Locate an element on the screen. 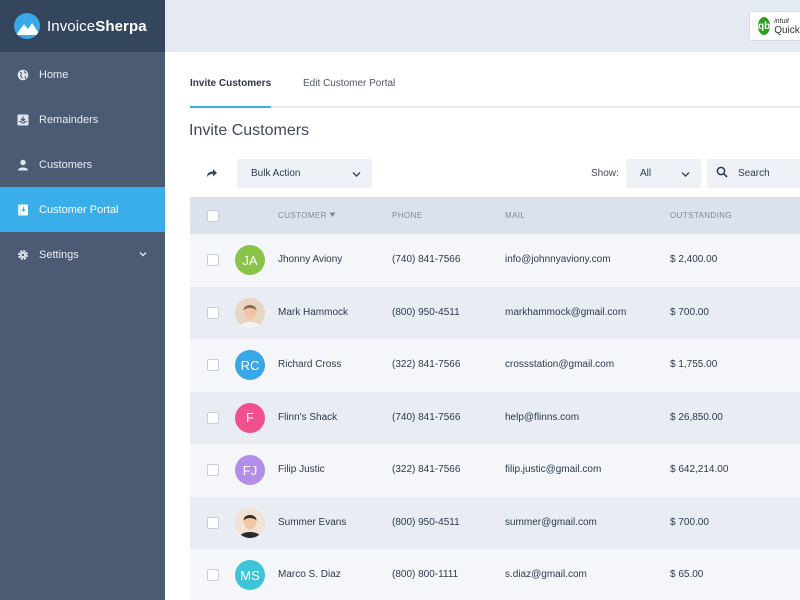  show-filter-value: All is located at coordinates (646, 173).